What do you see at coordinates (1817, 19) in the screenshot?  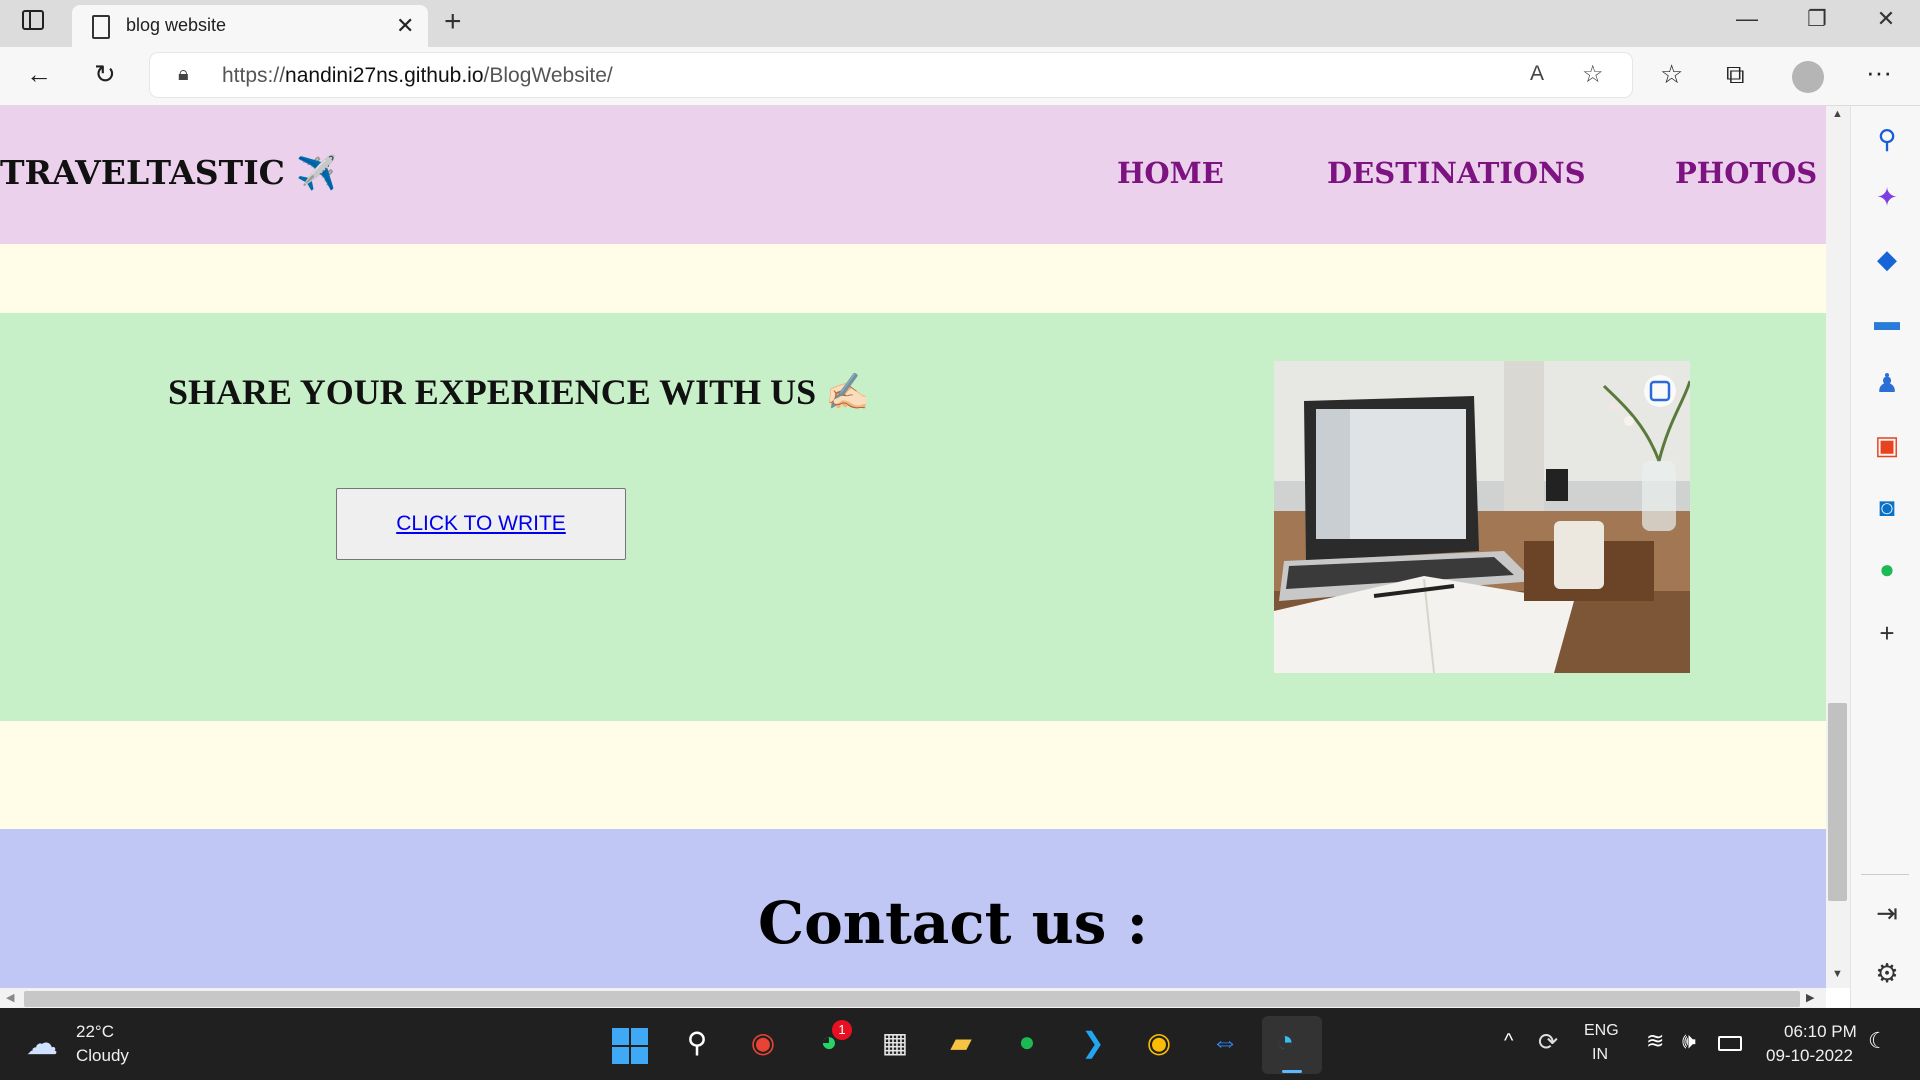 I see `restore-icon: ❐` at bounding box center [1817, 19].